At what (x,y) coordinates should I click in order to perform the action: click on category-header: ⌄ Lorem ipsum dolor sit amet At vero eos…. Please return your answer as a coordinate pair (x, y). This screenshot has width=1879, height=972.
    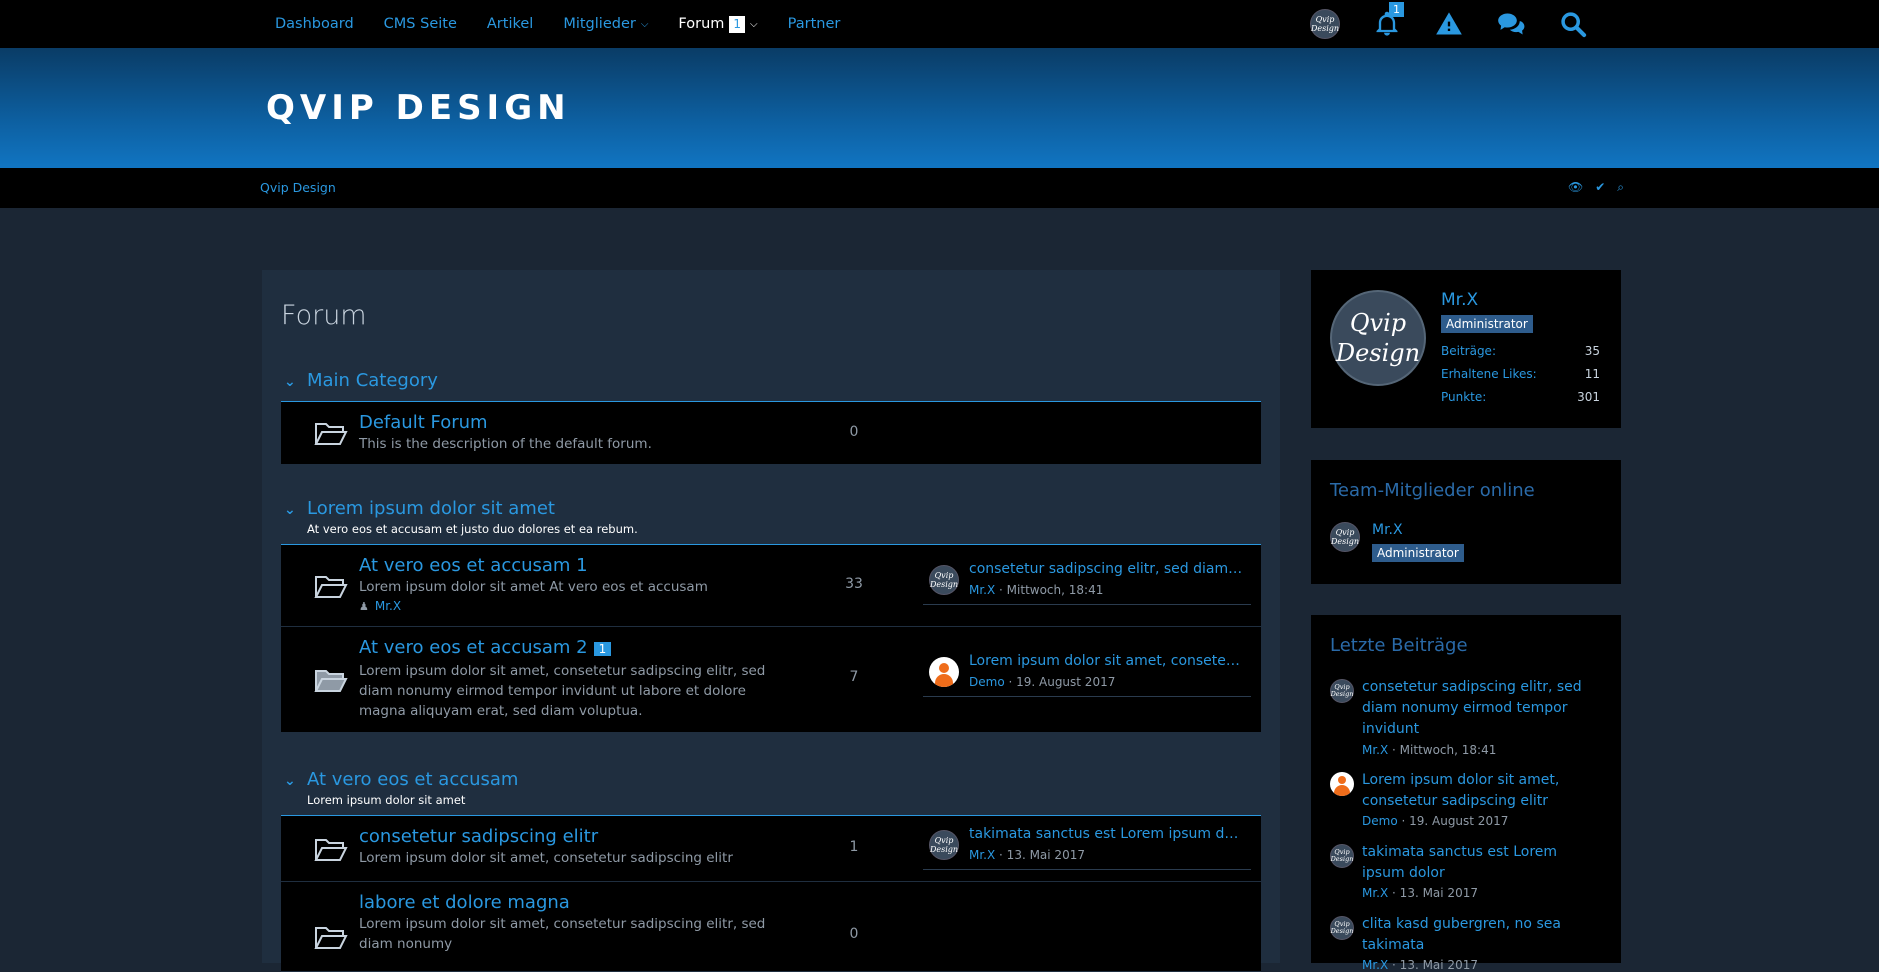
    Looking at the image, I should click on (771, 519).